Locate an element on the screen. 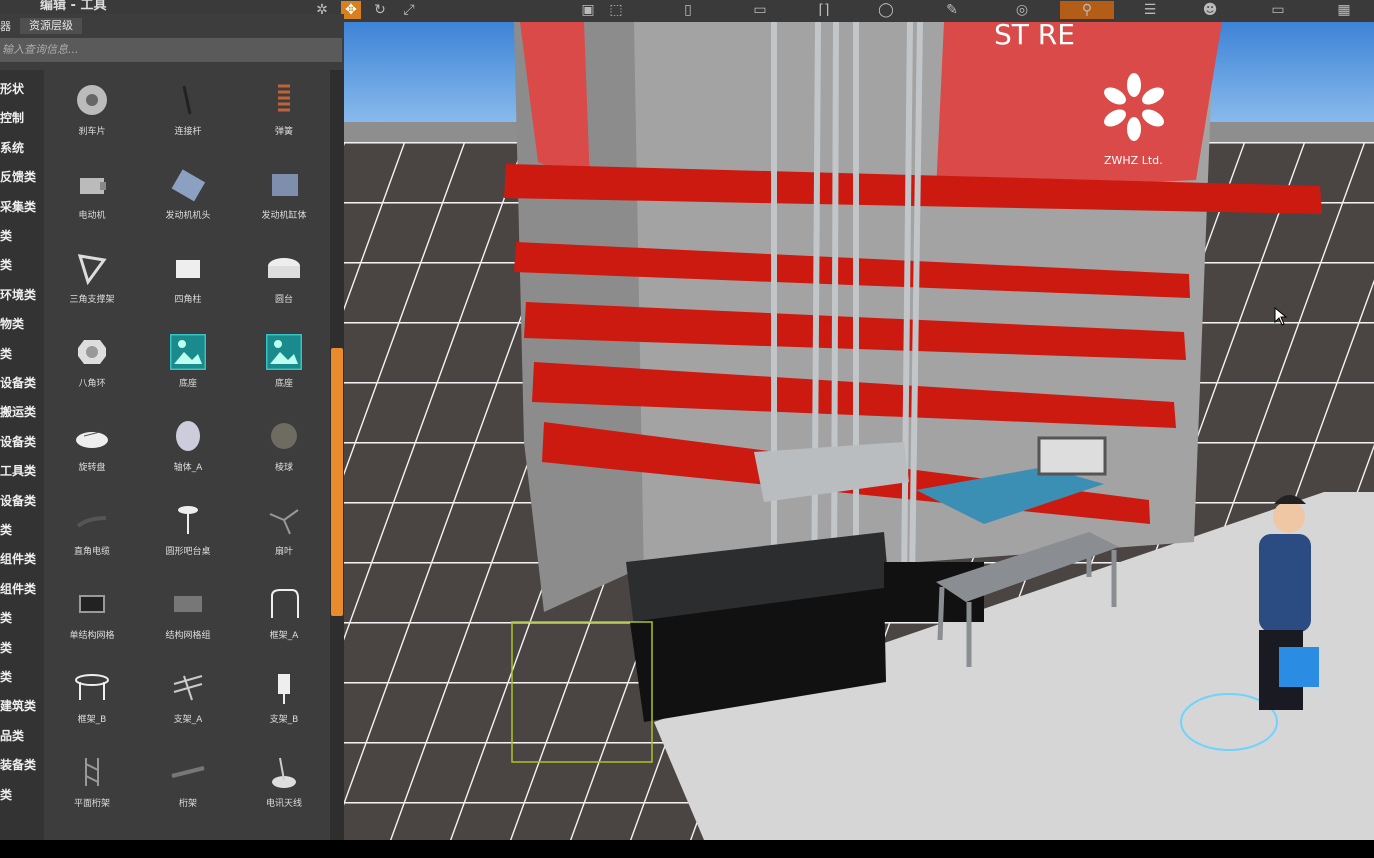 The width and height of the screenshot is (1374, 858). store-sign-text: ST RE is located at coordinates (1034, 36).